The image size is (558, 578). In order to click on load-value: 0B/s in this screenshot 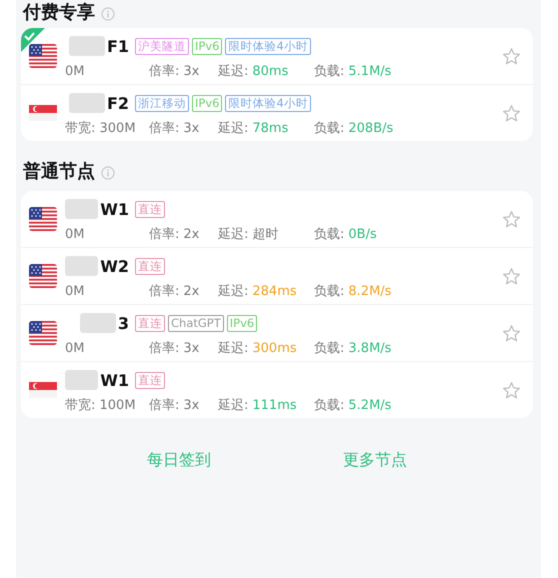, I will do `click(362, 234)`.